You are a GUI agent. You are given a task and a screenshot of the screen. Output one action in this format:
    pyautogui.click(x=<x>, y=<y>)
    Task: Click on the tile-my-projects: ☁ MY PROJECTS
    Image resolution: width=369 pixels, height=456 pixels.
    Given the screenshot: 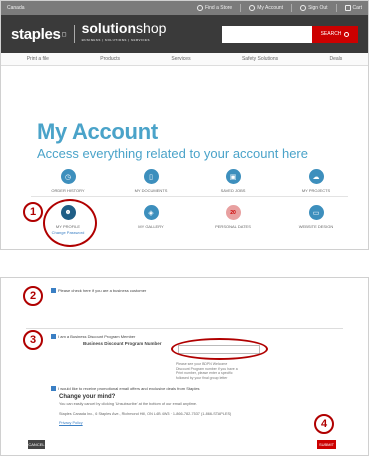 What is the action you would take?
    pyautogui.click(x=316, y=181)
    